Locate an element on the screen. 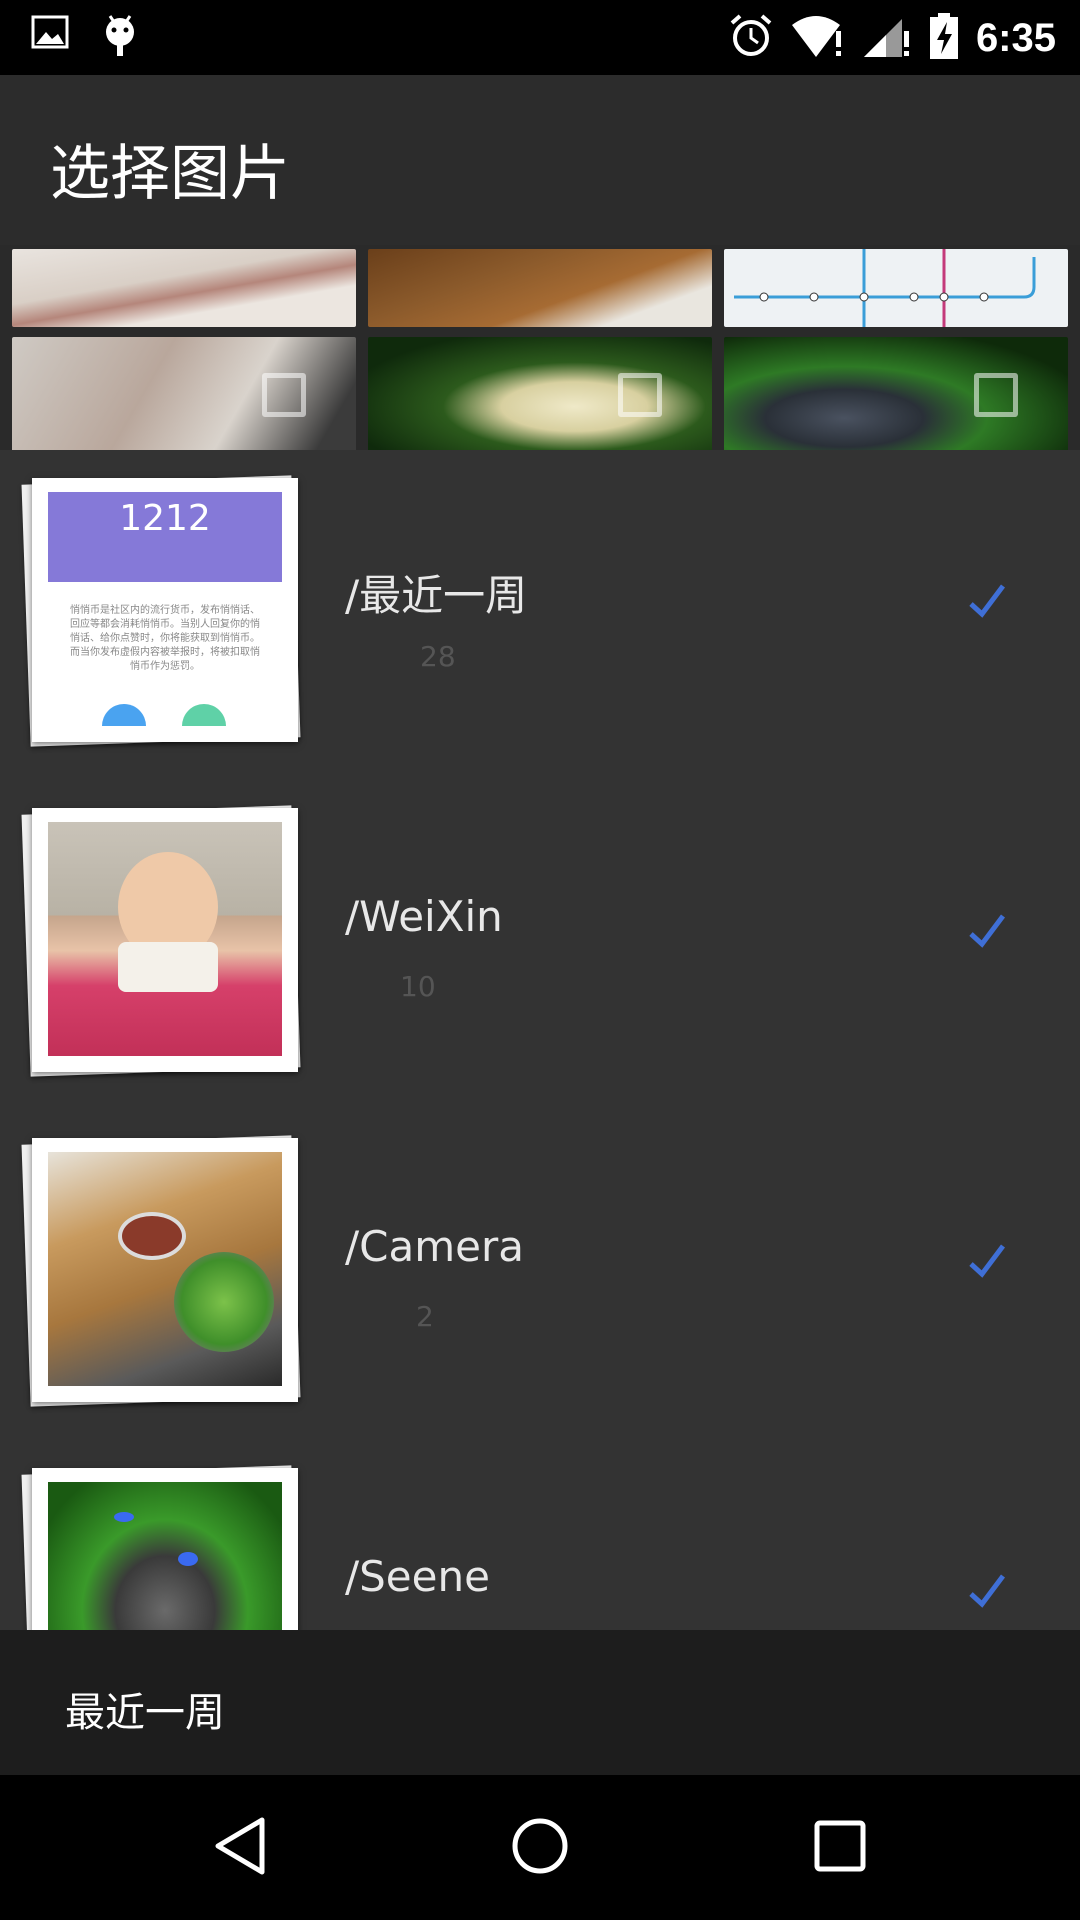 Image resolution: width=1080 pixels, height=1920 pixels. cover-banner: 1212 is located at coordinates (165, 537).